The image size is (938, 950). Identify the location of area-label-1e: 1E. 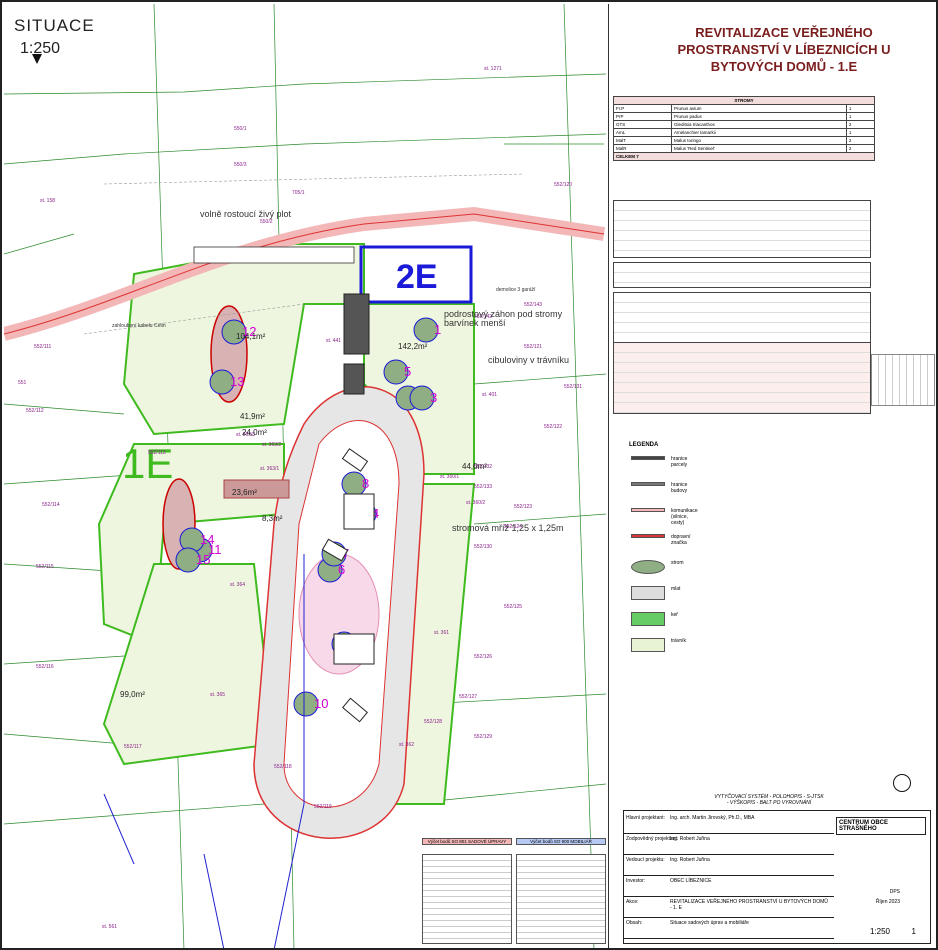
(148, 463).